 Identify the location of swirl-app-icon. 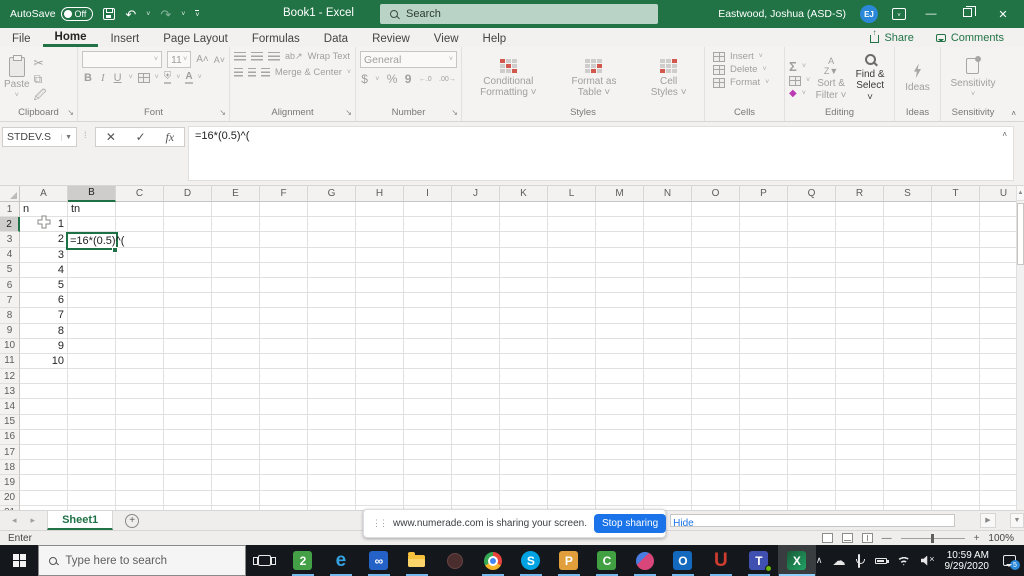
(645, 560).